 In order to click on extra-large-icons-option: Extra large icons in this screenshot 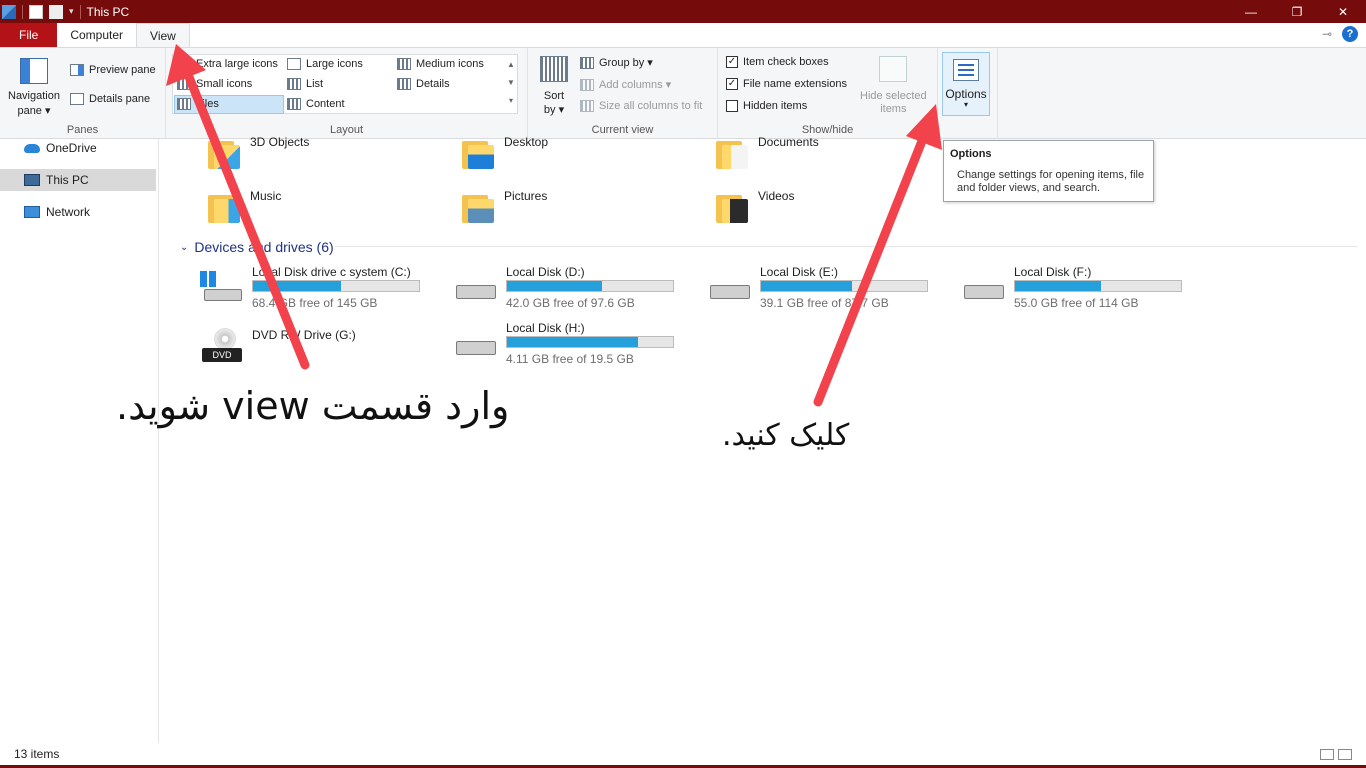, I will do `click(227, 64)`.